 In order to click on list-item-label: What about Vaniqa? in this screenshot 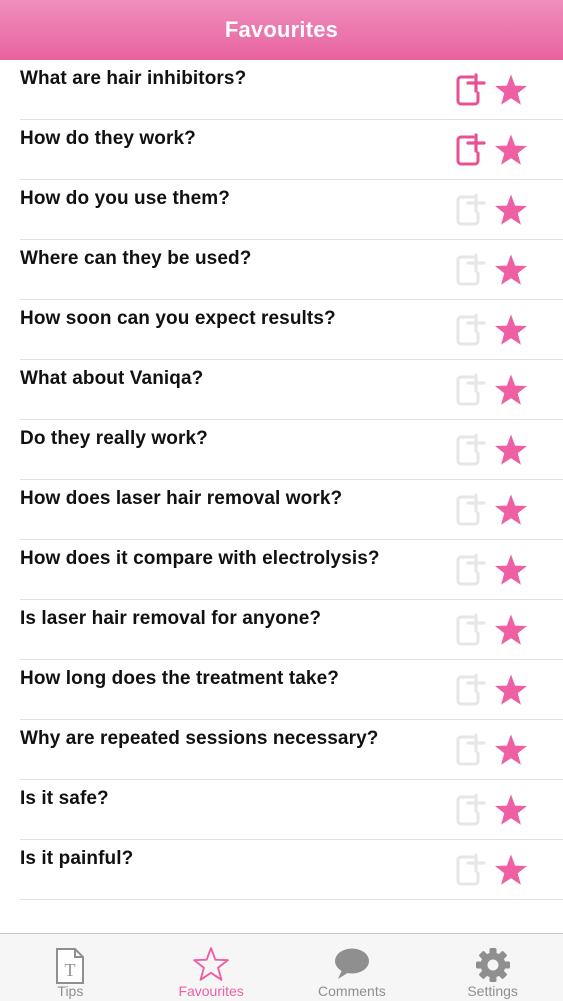, I will do `click(112, 378)`.